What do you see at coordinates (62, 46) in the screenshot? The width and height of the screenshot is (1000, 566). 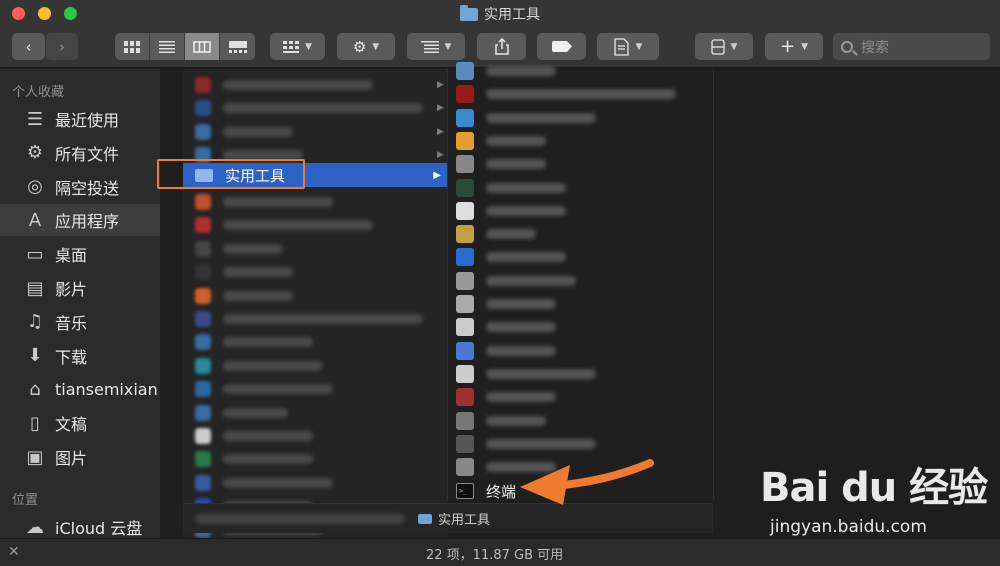 I see `forward-button: ›` at bounding box center [62, 46].